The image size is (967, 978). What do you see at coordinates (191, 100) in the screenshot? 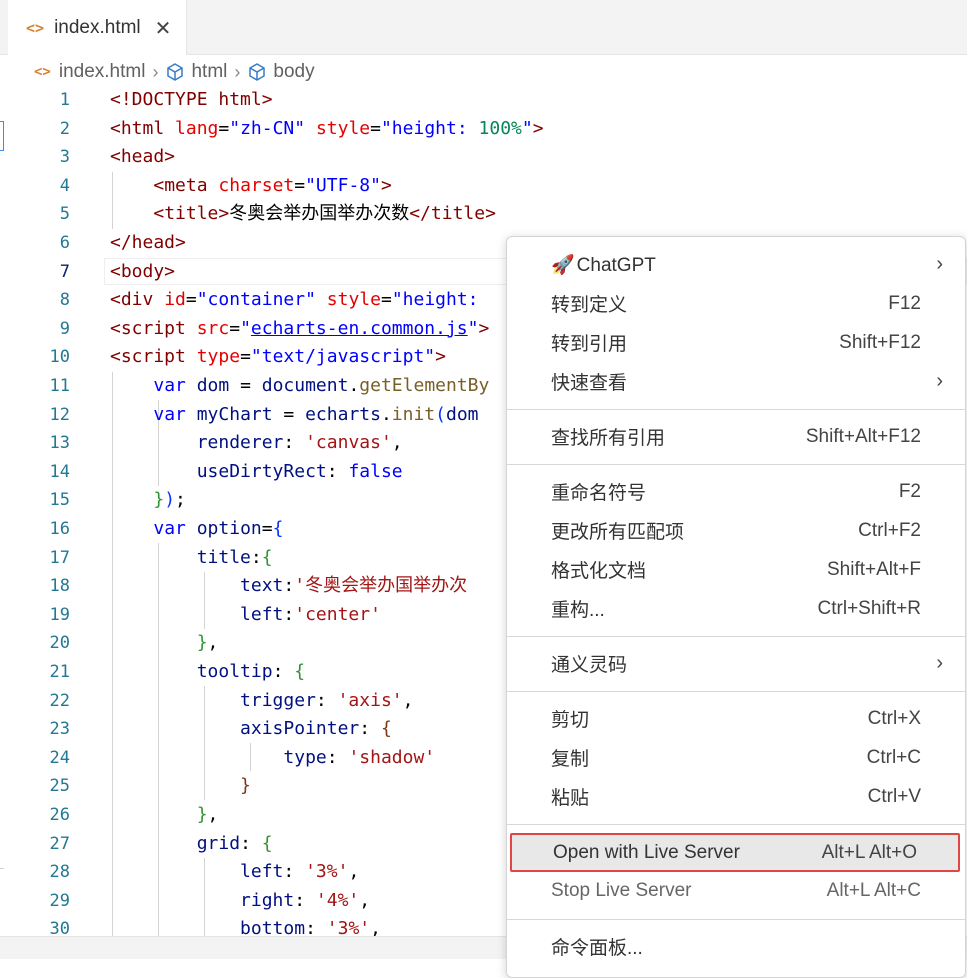
I see `code-text: <!DOCTYPE html>` at bounding box center [191, 100].